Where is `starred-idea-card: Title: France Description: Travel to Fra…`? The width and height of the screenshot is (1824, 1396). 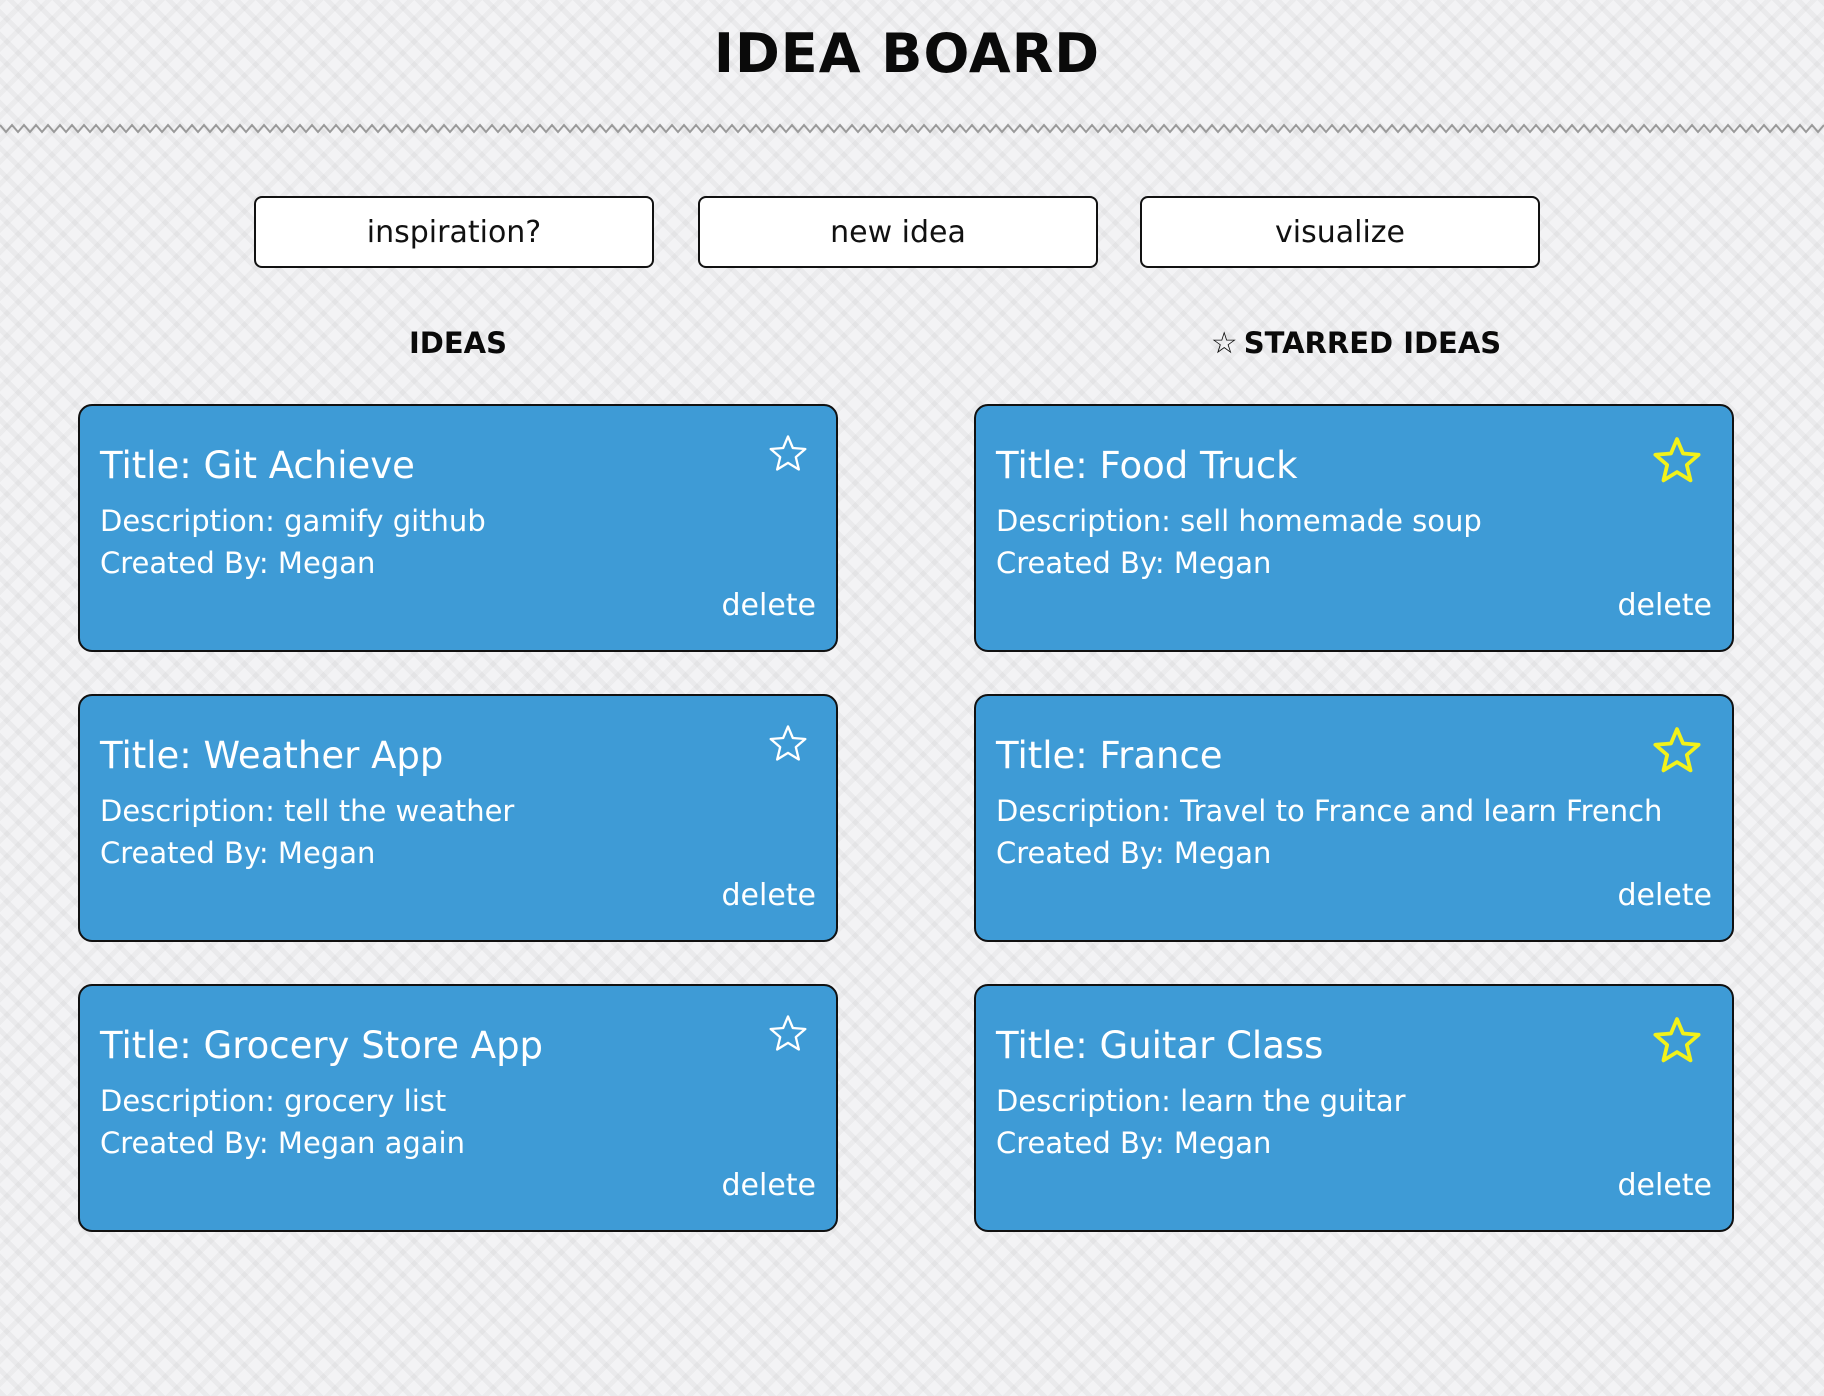 starred-idea-card: Title: France Description: Travel to Fra… is located at coordinates (1354, 818).